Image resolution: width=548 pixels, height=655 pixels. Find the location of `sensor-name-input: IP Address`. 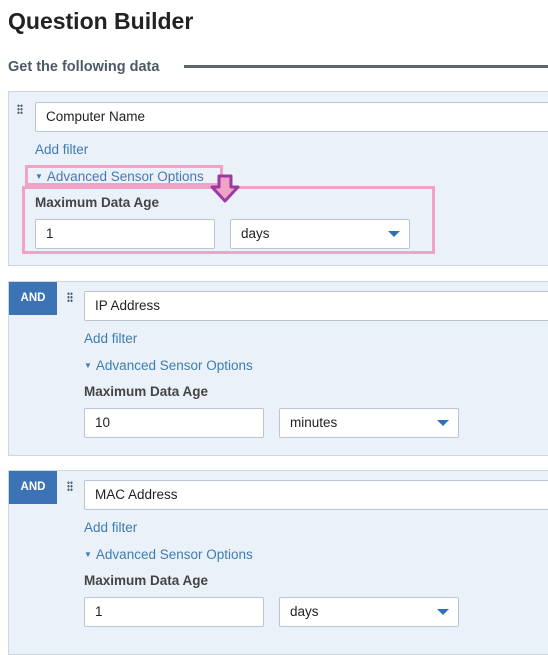

sensor-name-input: IP Address is located at coordinates (316, 306).